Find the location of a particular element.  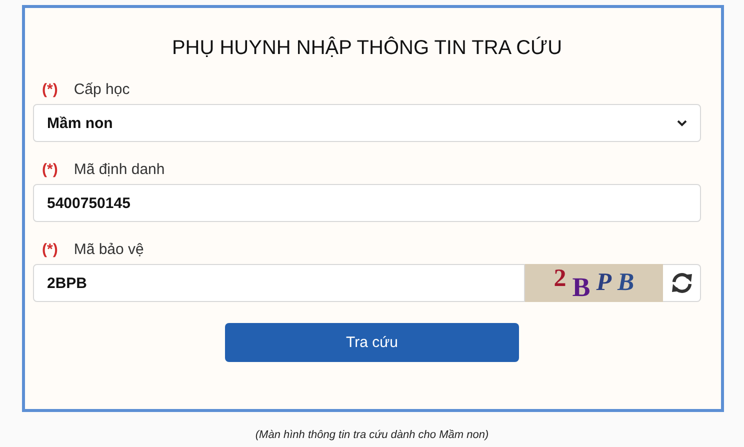

field-label: Cấp học is located at coordinates (102, 89).